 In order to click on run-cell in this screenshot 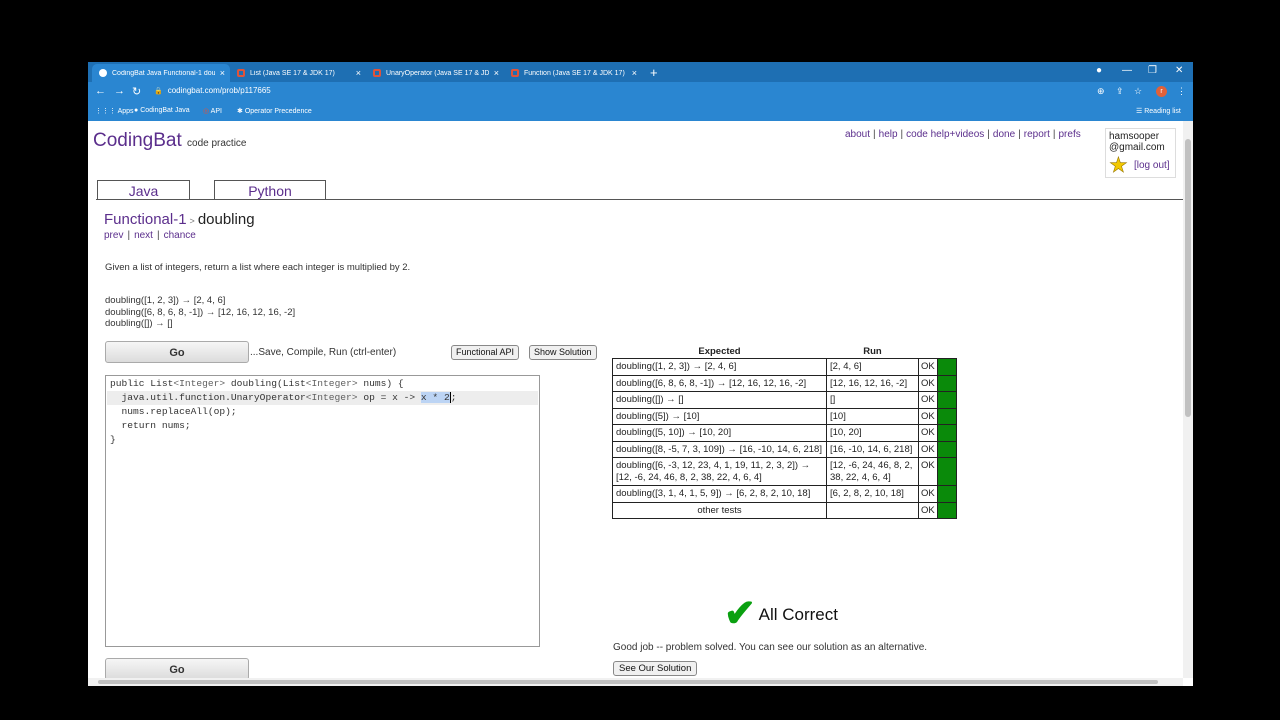, I will do `click(872, 510)`.